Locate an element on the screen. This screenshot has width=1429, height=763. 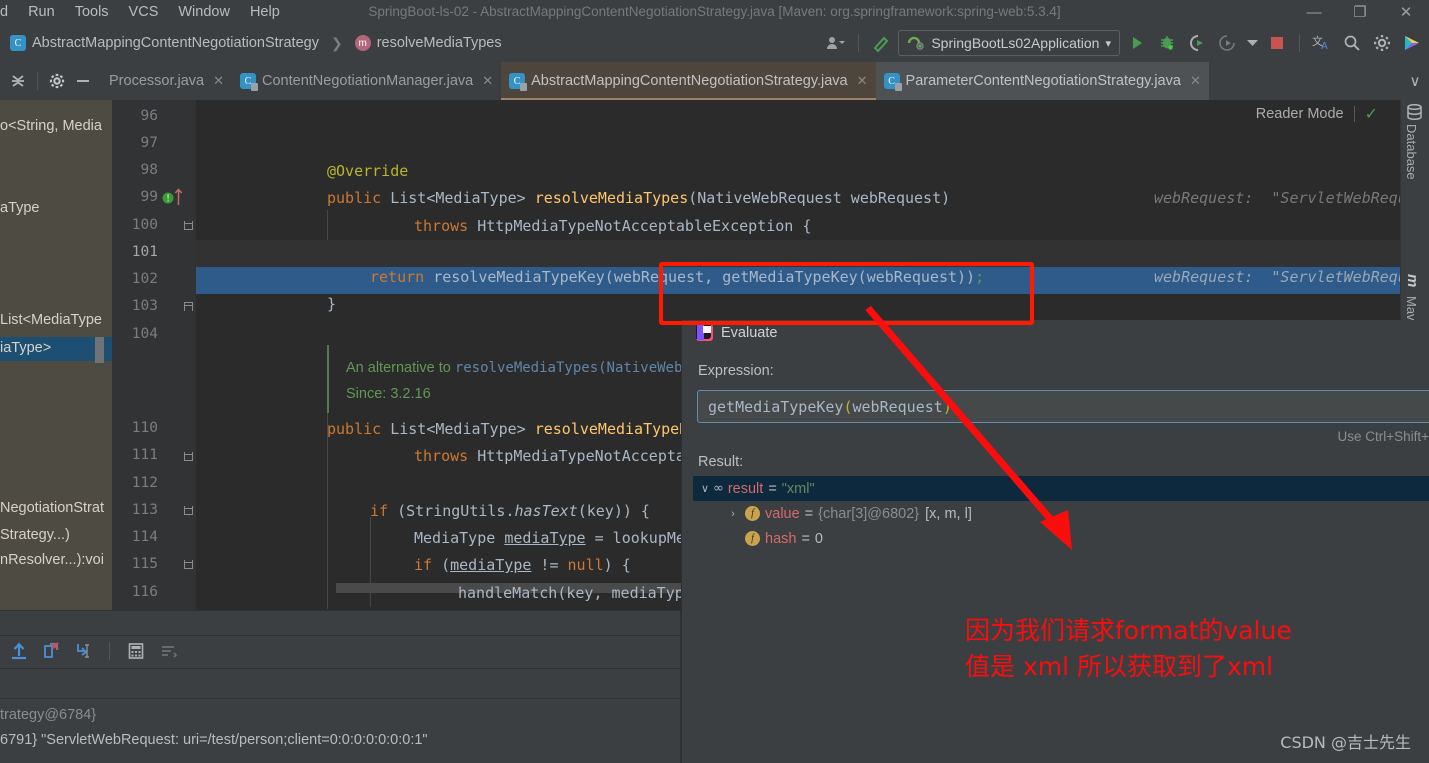
menu-item-run: Run is located at coordinates (41, 12).